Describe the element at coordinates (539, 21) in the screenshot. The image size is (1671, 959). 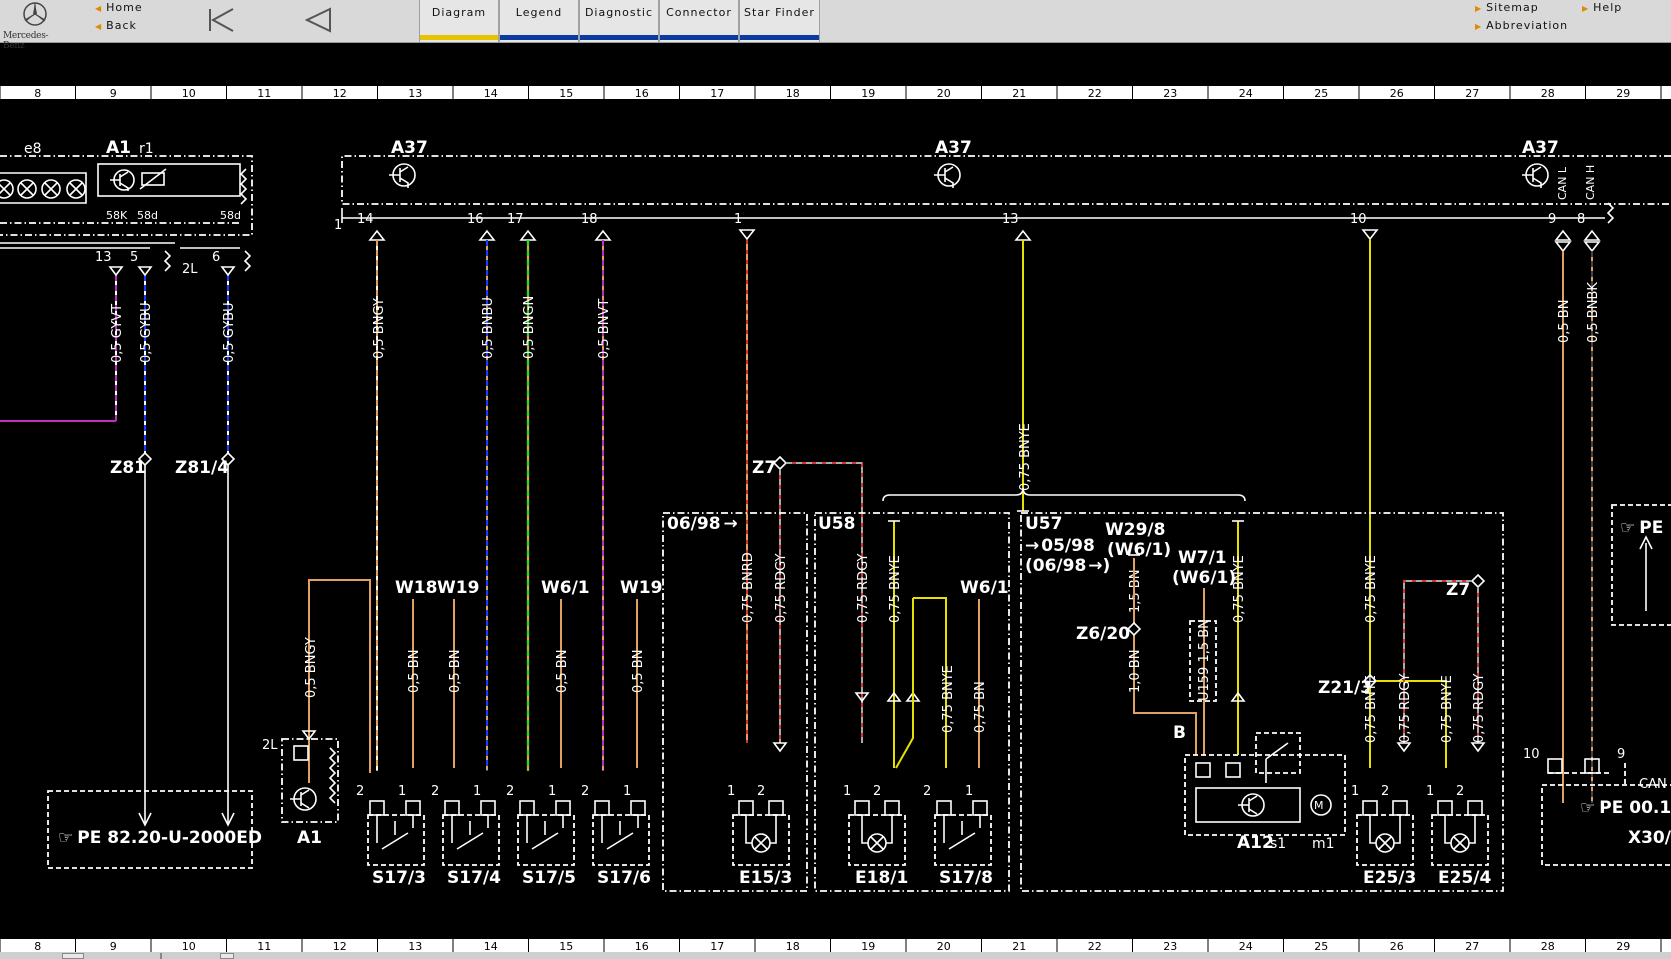
I see `tab-legend: Legend` at that location.